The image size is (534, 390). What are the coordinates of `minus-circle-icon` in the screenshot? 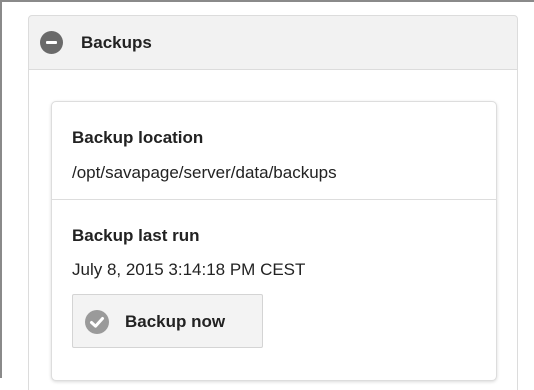 It's located at (51, 42).